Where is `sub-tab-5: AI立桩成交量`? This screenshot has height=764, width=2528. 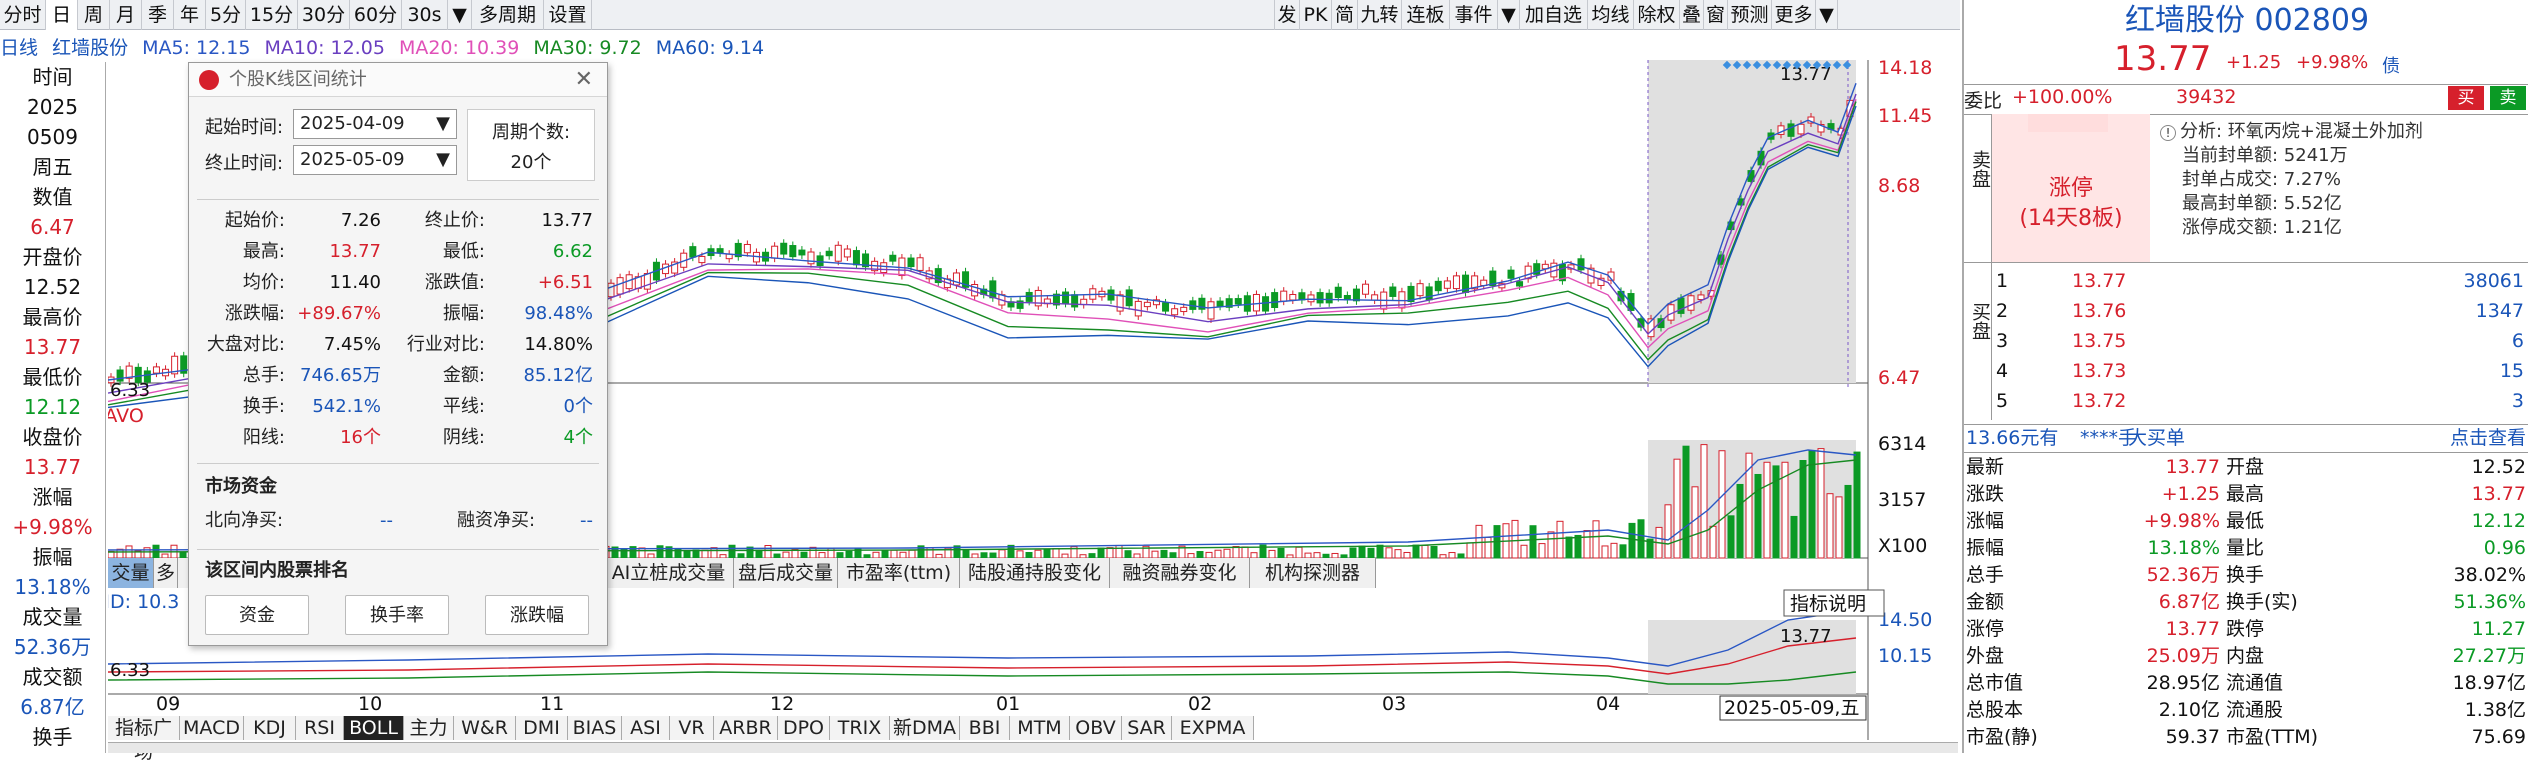
sub-tab-5: AI立桩成交量 is located at coordinates (669, 573).